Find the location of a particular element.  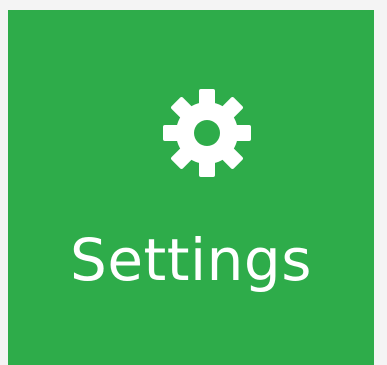

settings-label: Settings is located at coordinates (191, 260).